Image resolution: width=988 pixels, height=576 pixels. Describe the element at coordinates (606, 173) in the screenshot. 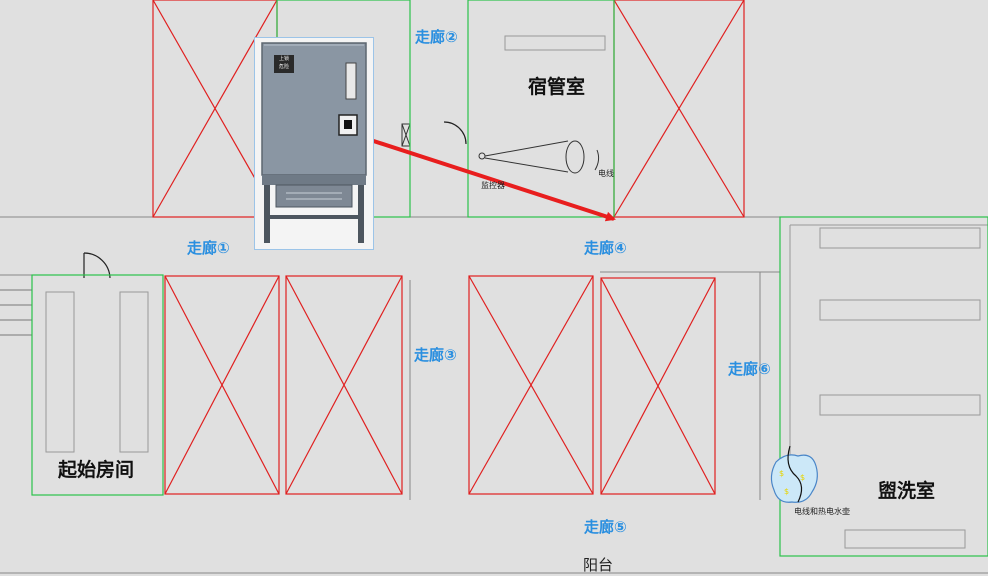

I see `annotation-cable: 电线` at that location.